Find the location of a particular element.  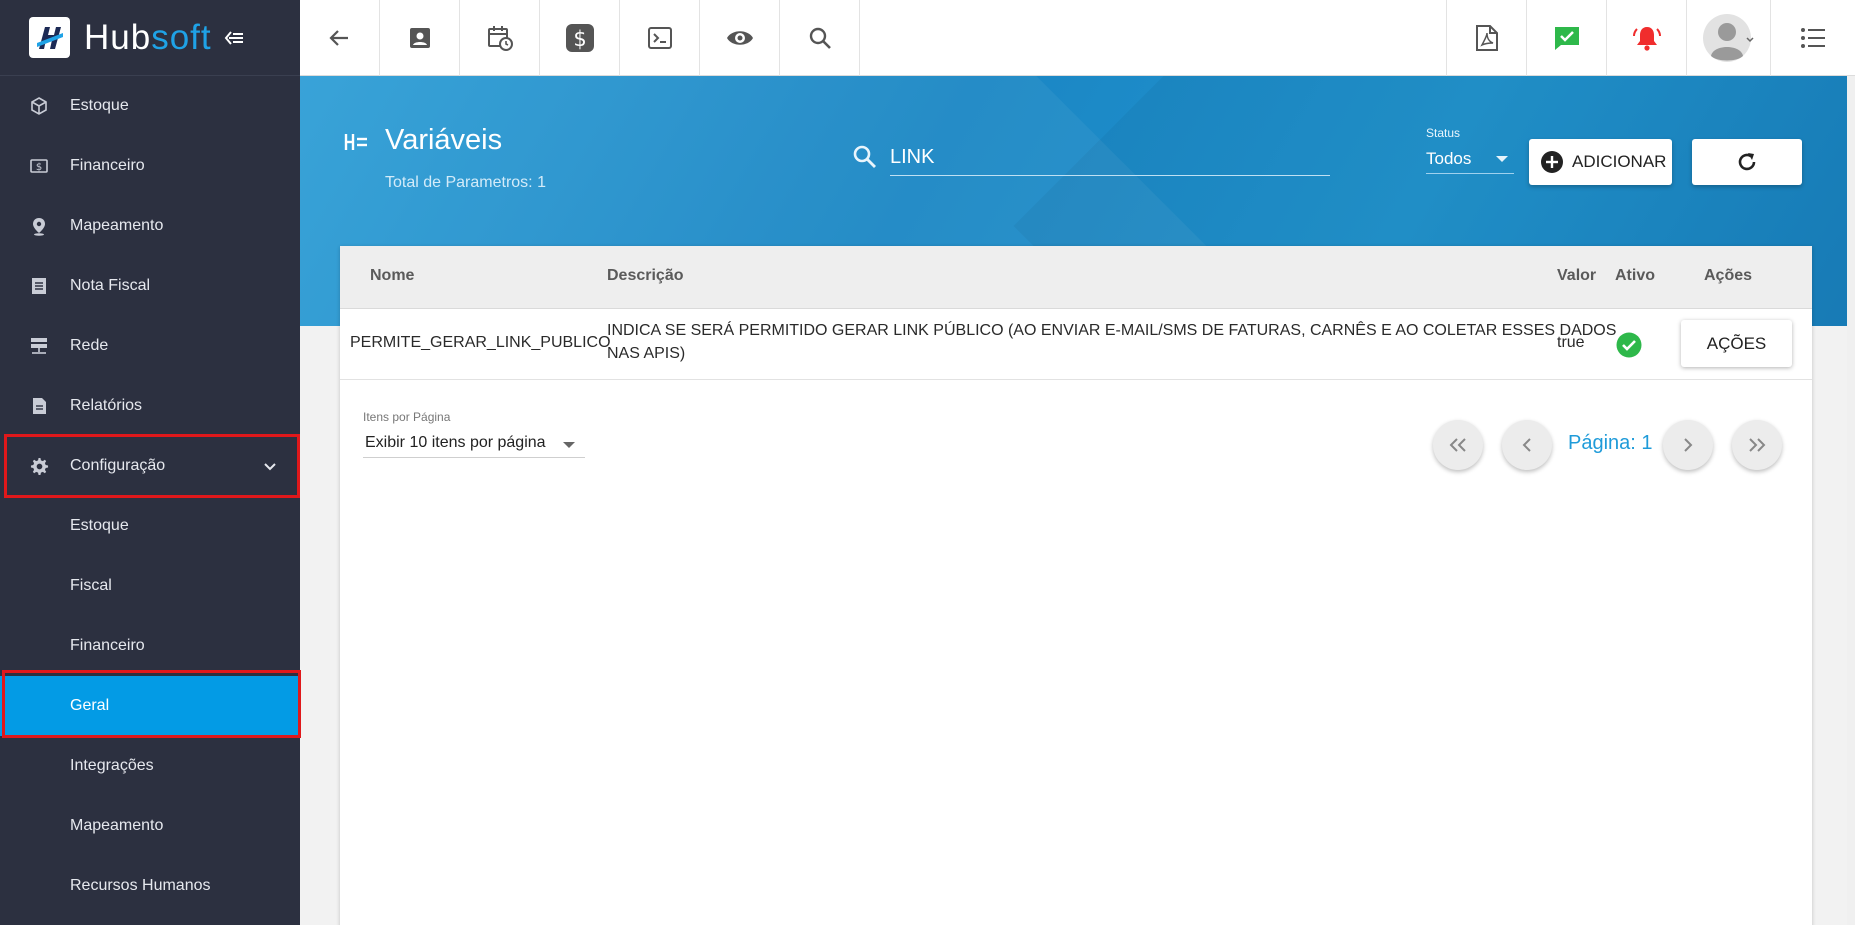

sidebar-item-relatorios: Relatórios is located at coordinates (150, 406).